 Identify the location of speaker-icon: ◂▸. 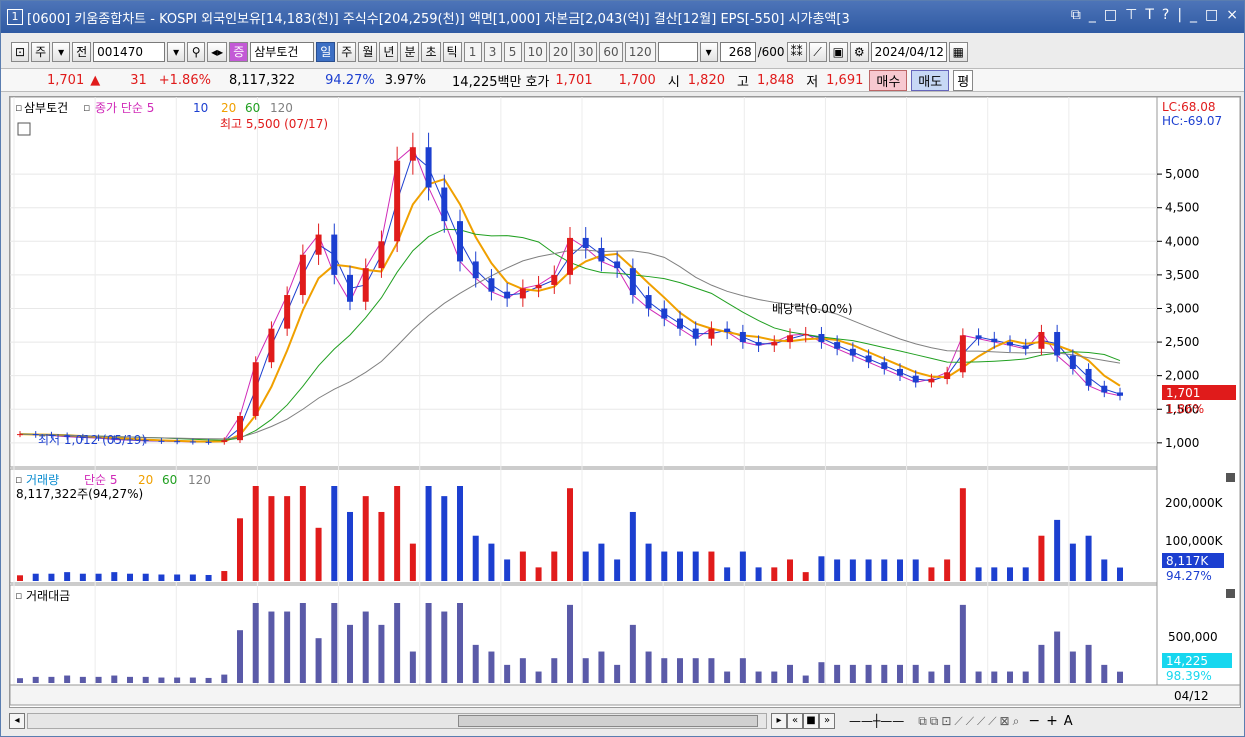
(217, 52).